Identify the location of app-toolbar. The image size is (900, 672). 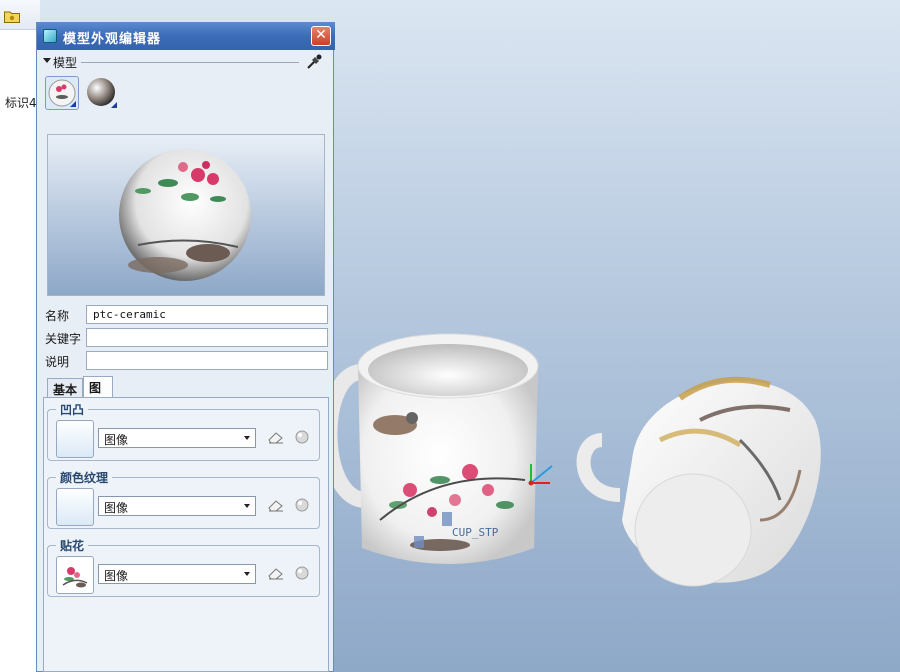
(20, 15).